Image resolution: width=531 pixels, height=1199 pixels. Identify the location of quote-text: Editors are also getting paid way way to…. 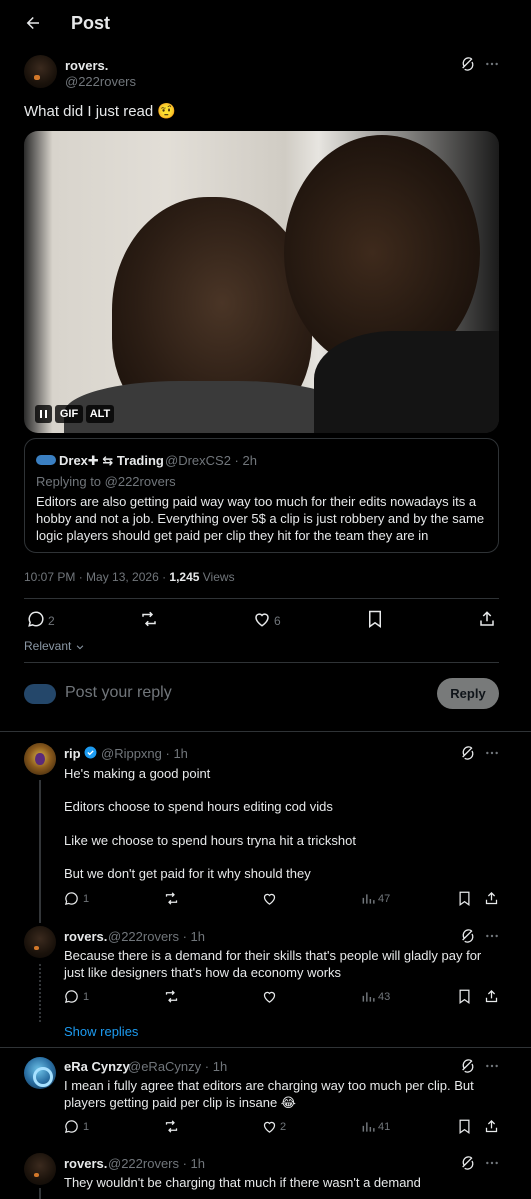
(260, 518).